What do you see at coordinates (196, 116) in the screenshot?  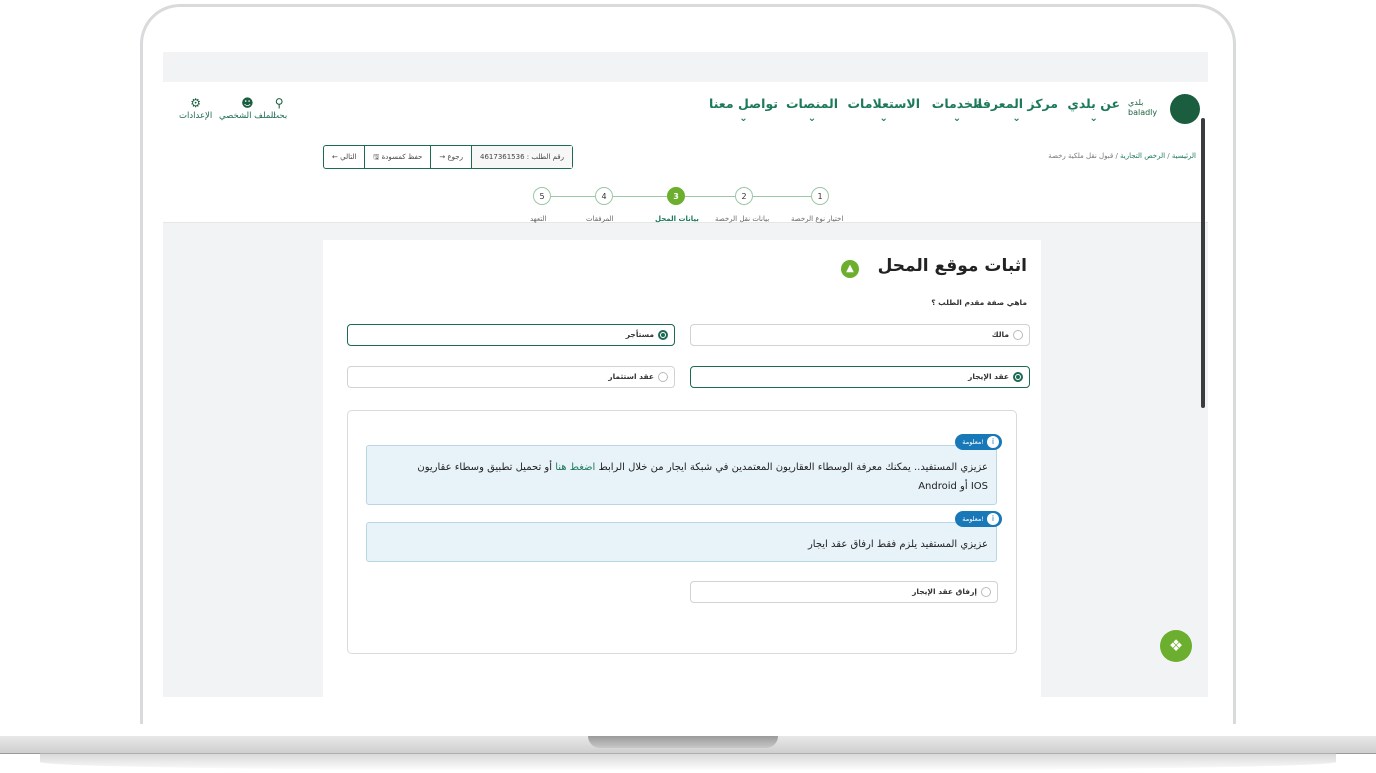 I see `settings-label: الإعدادات` at bounding box center [196, 116].